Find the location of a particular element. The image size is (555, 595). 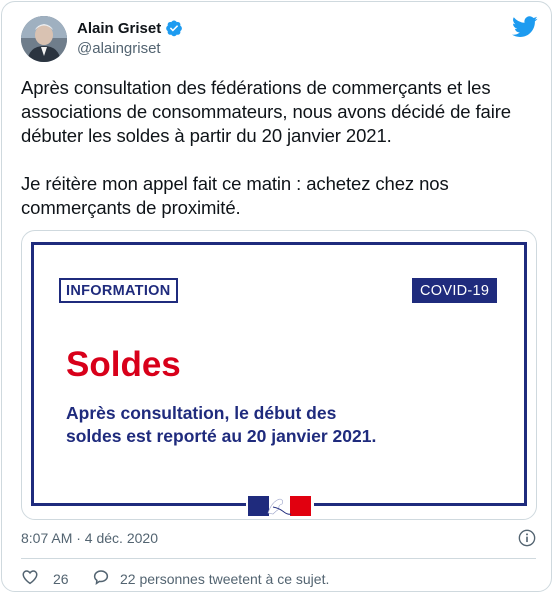

like-button: 26 is located at coordinates (45, 578).